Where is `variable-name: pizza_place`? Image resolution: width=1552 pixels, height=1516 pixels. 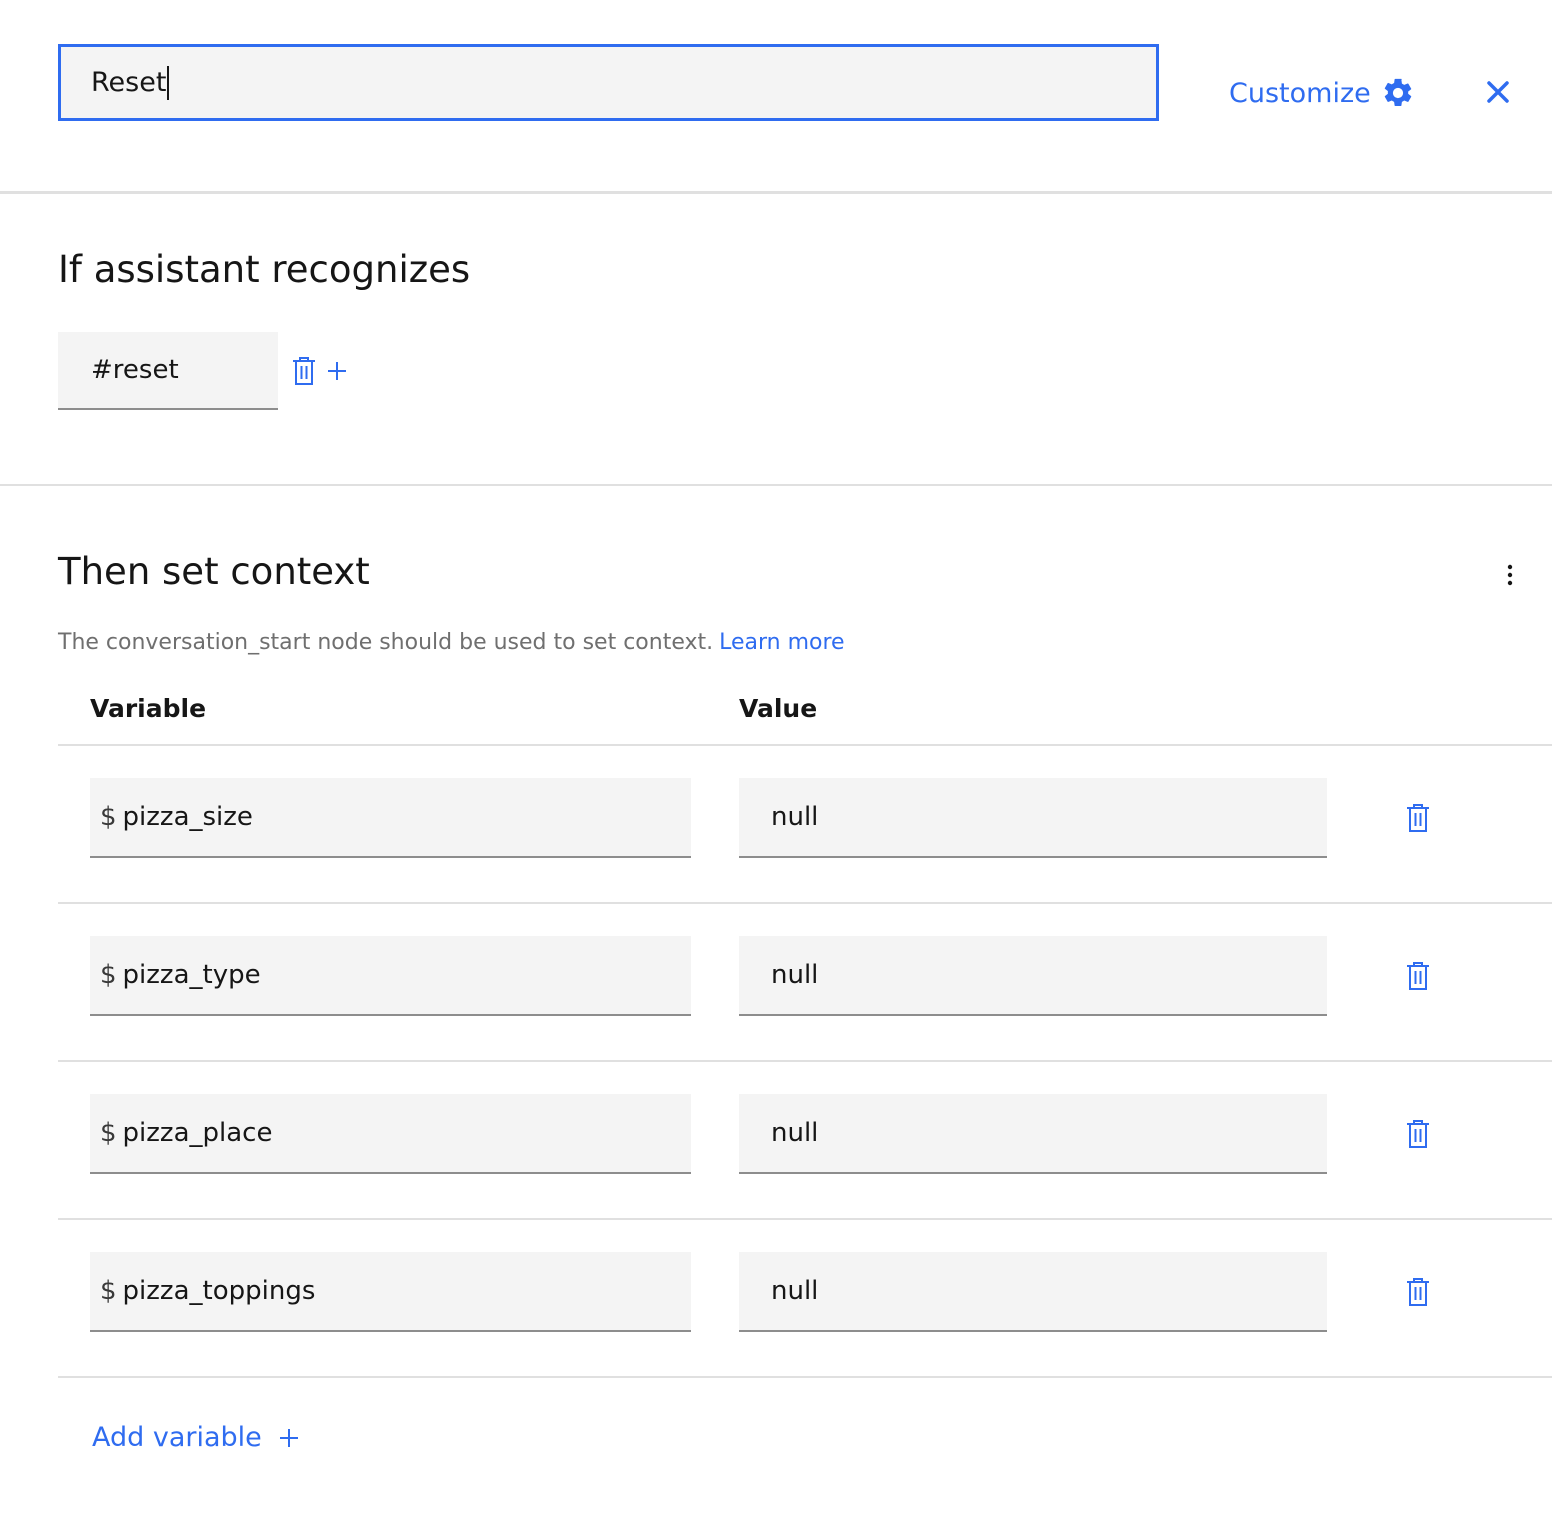
variable-name: pizza_place is located at coordinates (197, 1133).